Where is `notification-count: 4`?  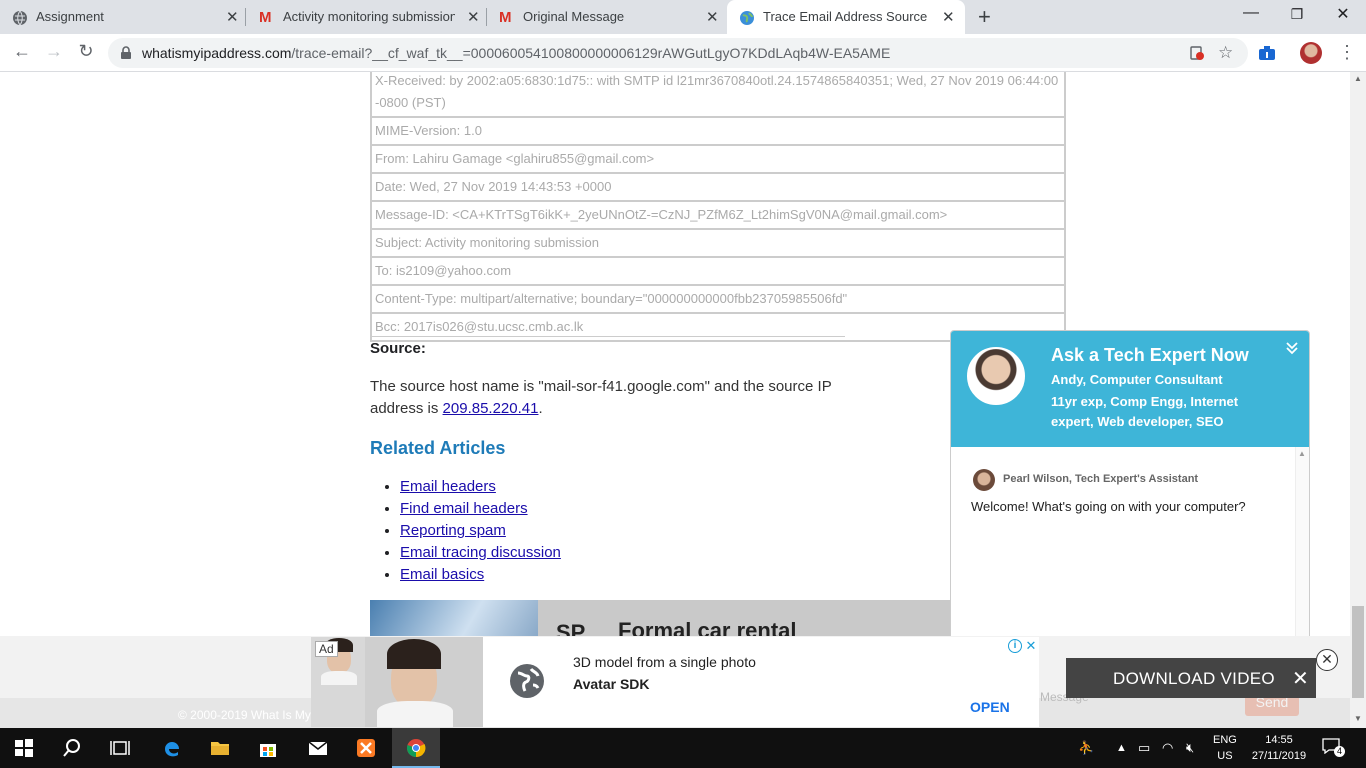
notification-count: 4 is located at coordinates (1339, 751).